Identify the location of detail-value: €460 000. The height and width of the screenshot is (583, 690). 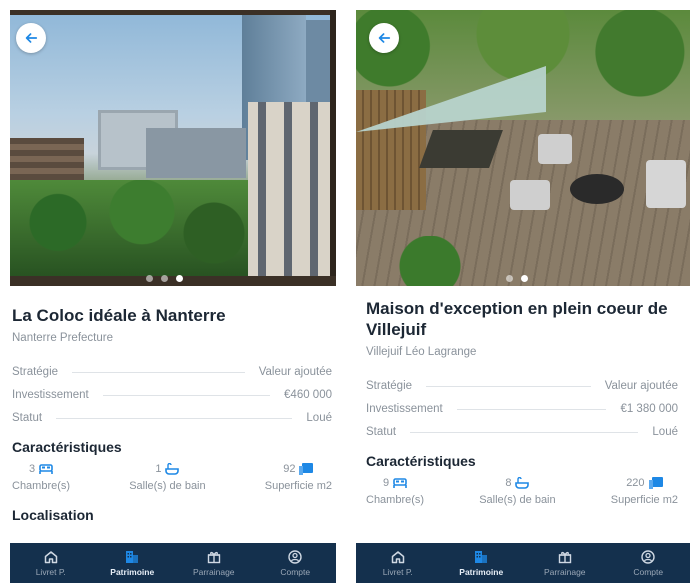
(308, 395).